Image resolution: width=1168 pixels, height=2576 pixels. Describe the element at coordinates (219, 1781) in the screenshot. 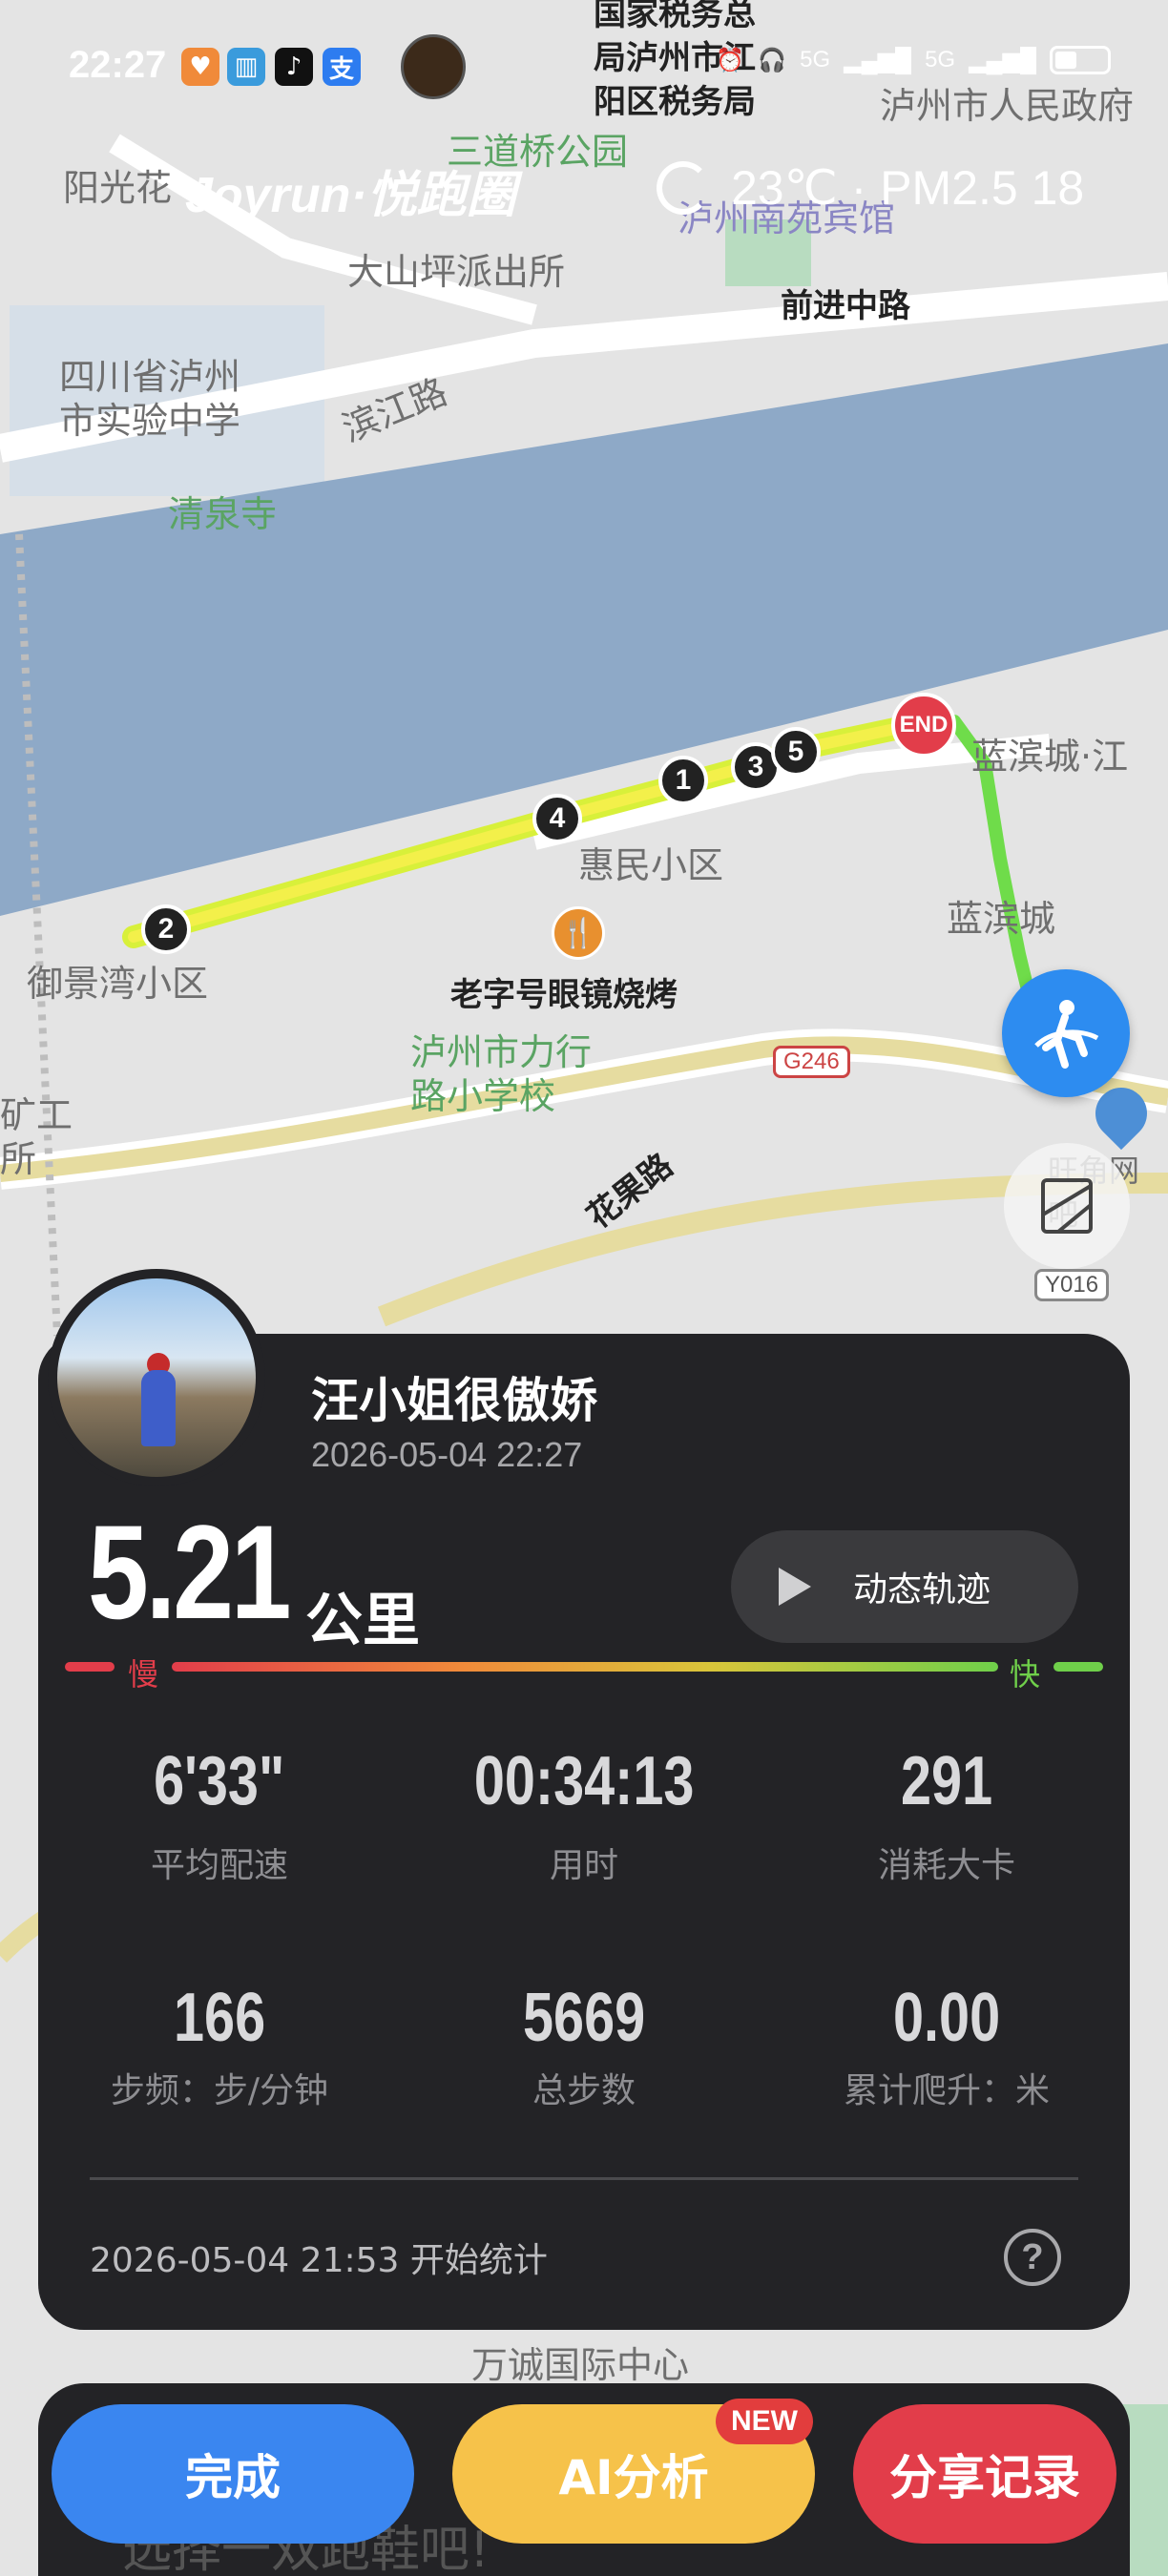

I see `stat-value: 6'33"` at that location.